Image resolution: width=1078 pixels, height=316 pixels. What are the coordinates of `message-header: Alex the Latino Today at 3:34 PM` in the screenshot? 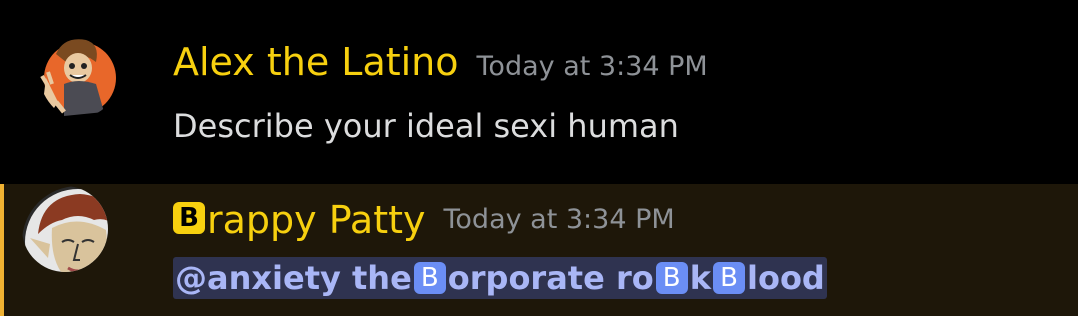 It's located at (440, 62).